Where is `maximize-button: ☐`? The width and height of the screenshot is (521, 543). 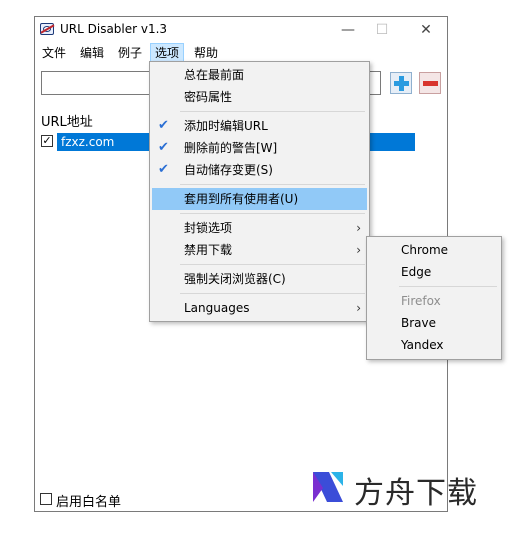 maximize-button: ☐ is located at coordinates (382, 30).